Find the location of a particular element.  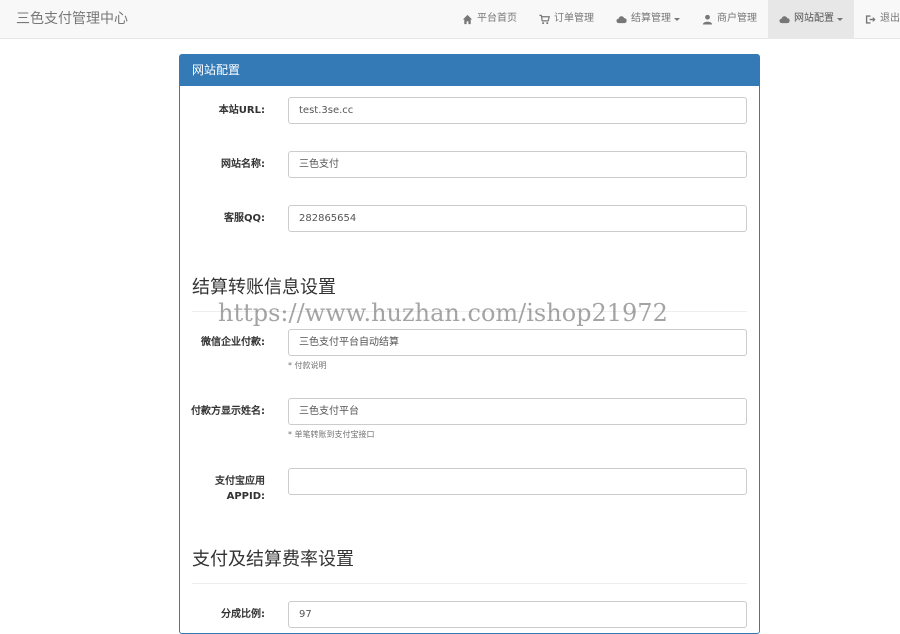

nav-item-home: 平台首页 is located at coordinates (489, 19).